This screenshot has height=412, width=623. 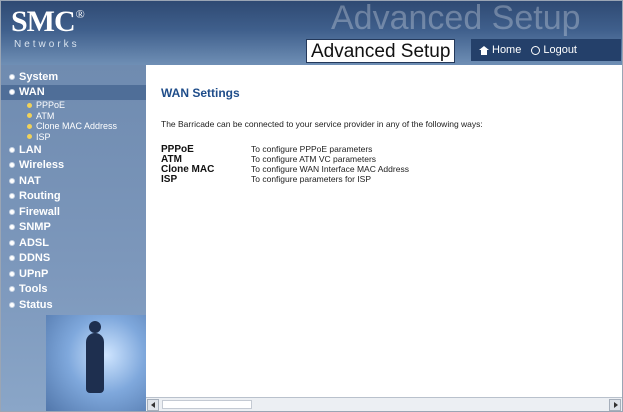 I want to click on sidebar-item-label: Wireless, so click(x=42, y=165).